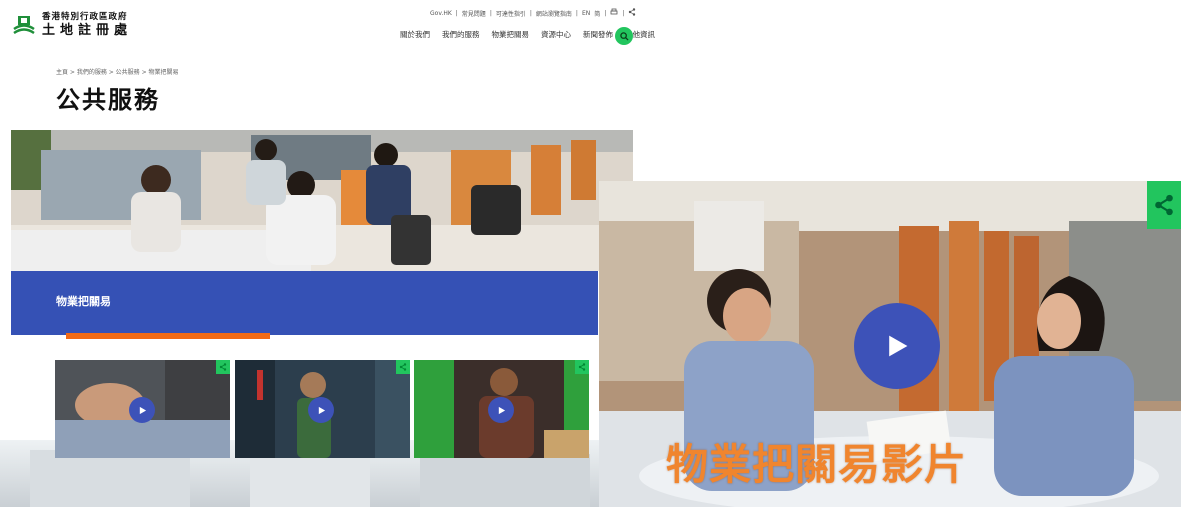  I want to click on search-icon, so click(624, 36).